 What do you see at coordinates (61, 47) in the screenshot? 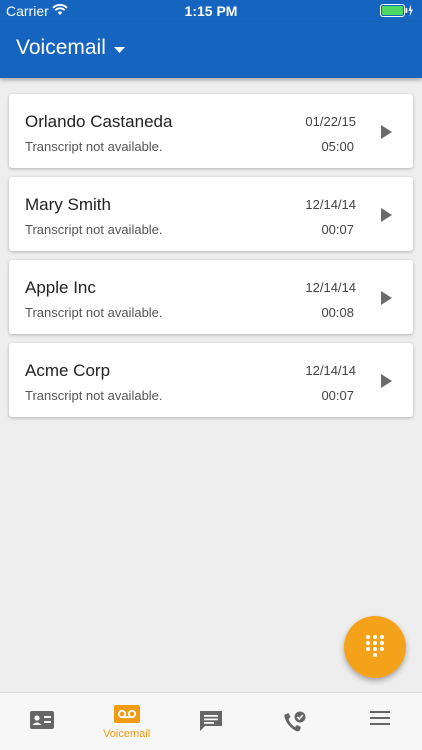
I see `page-title: Voicemail` at bounding box center [61, 47].